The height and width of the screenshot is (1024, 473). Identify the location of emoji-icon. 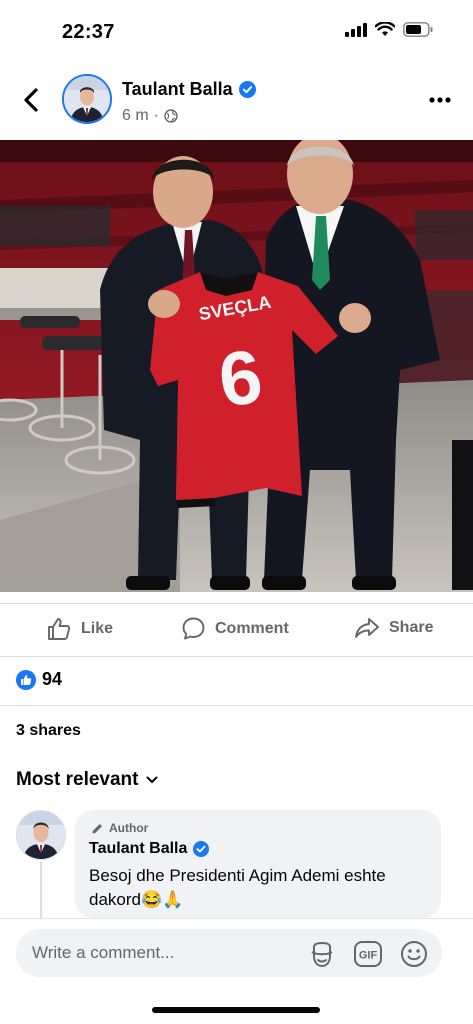
(414, 954).